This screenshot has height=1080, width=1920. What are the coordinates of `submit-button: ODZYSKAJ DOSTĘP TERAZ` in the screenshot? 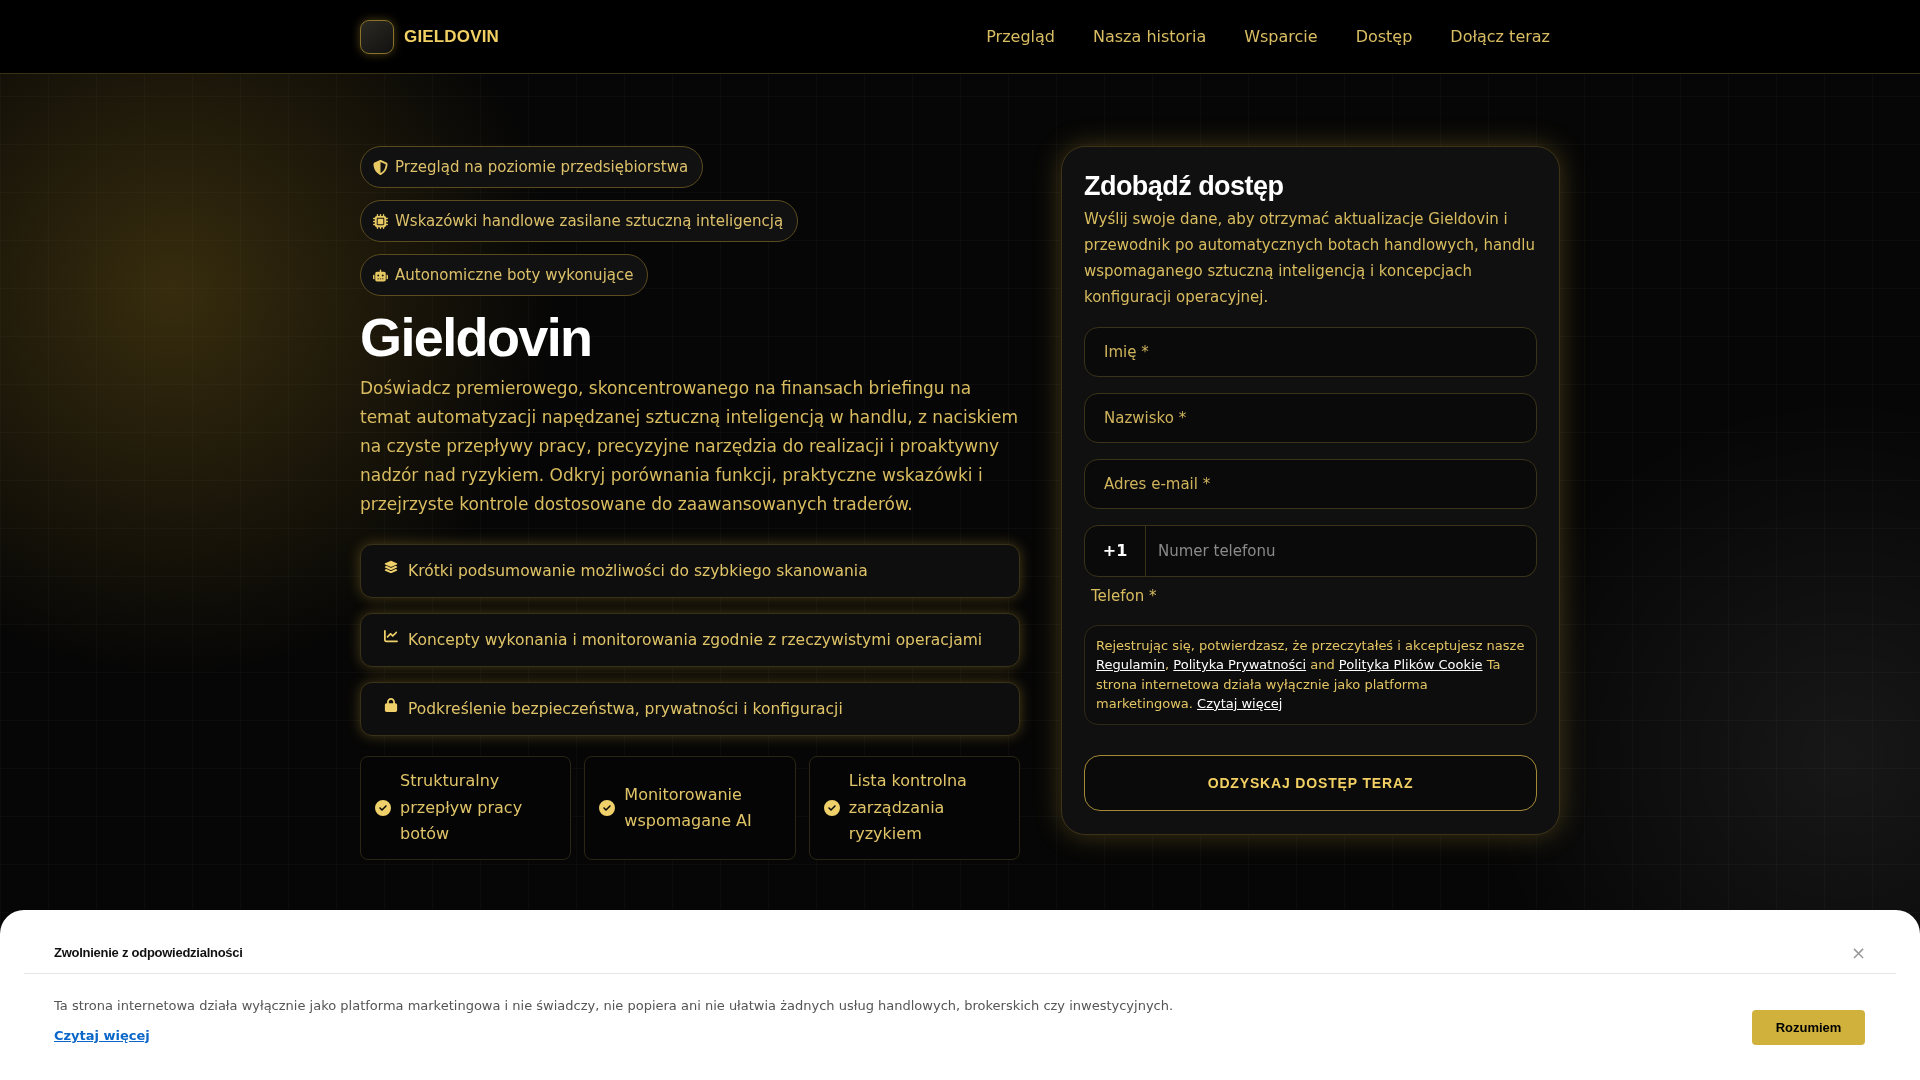 It's located at (1310, 783).